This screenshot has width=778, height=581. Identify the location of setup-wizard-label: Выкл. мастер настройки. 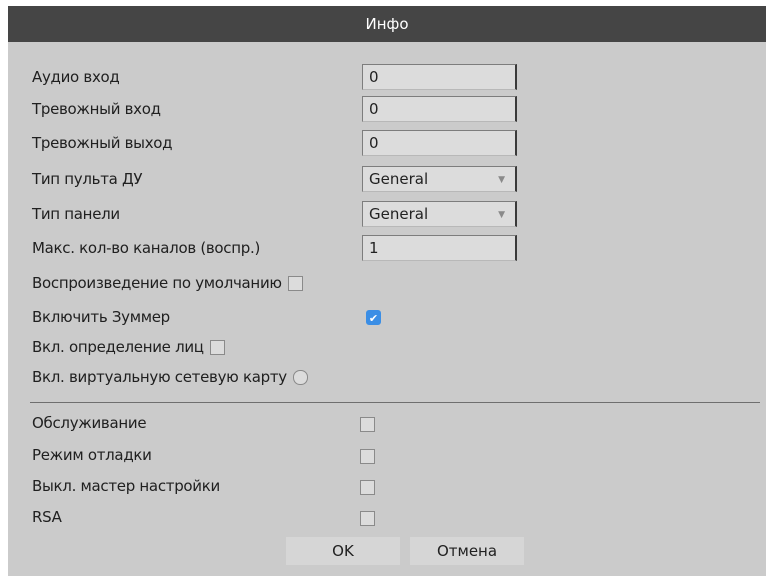
(126, 486).